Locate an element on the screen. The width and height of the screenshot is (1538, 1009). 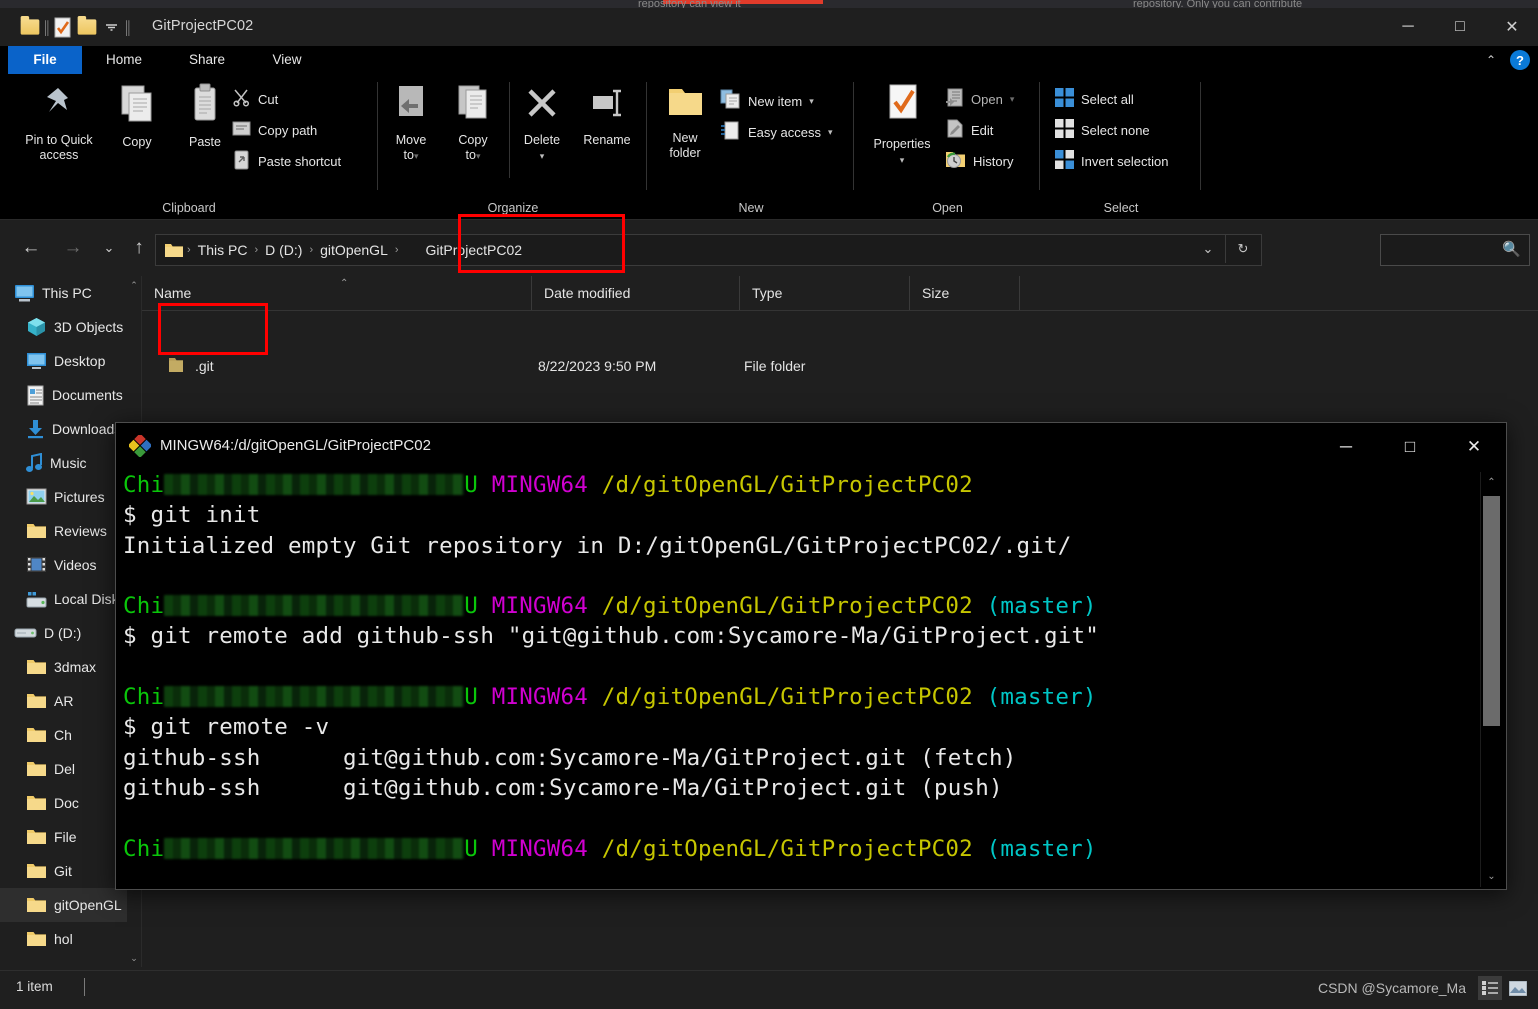
terminal-close-button: ✕ is located at coordinates (1474, 446).